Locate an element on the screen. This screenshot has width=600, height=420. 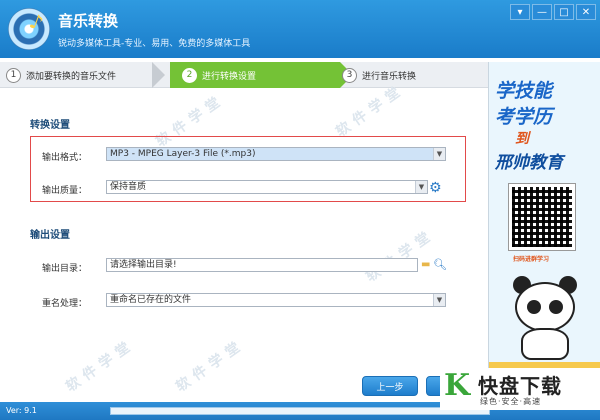
music-note-icon: ♪ is located at coordinates (36, 22).